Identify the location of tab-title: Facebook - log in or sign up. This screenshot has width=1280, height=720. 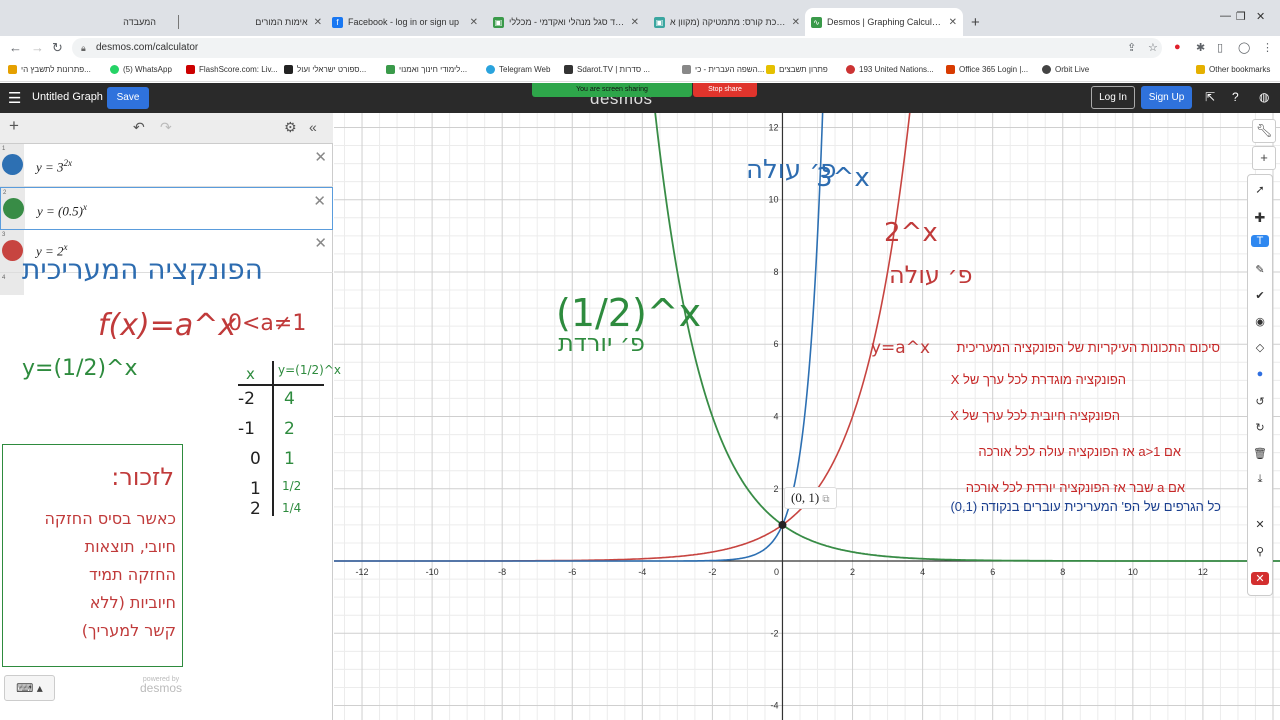
(404, 22).